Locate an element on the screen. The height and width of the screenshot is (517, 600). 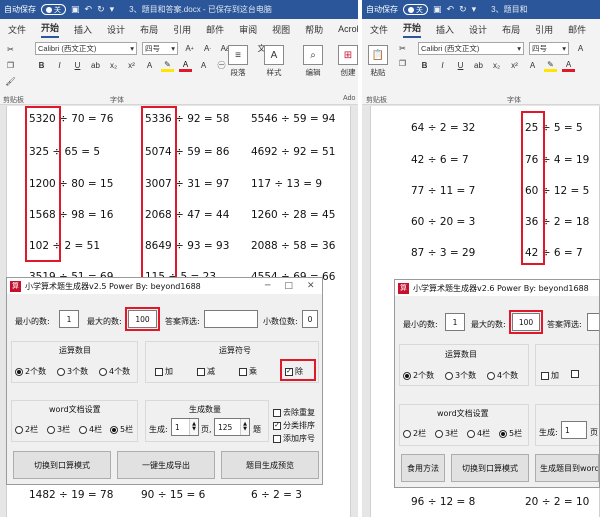
paste-button: 📋 粘贴 is located at coordinates (378, 61).